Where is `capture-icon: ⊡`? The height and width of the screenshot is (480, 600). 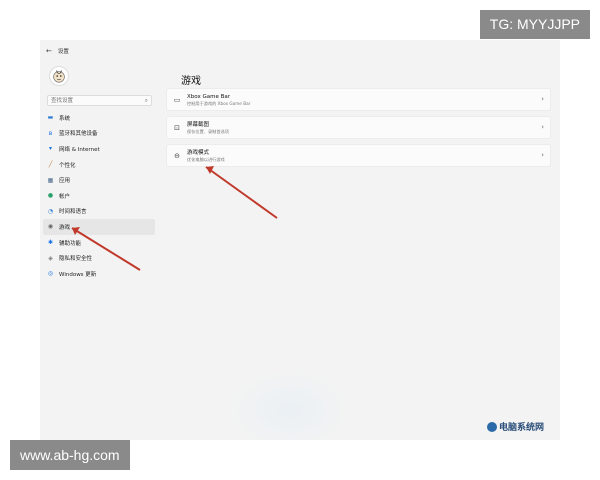
capture-icon: ⊡ is located at coordinates (177, 127).